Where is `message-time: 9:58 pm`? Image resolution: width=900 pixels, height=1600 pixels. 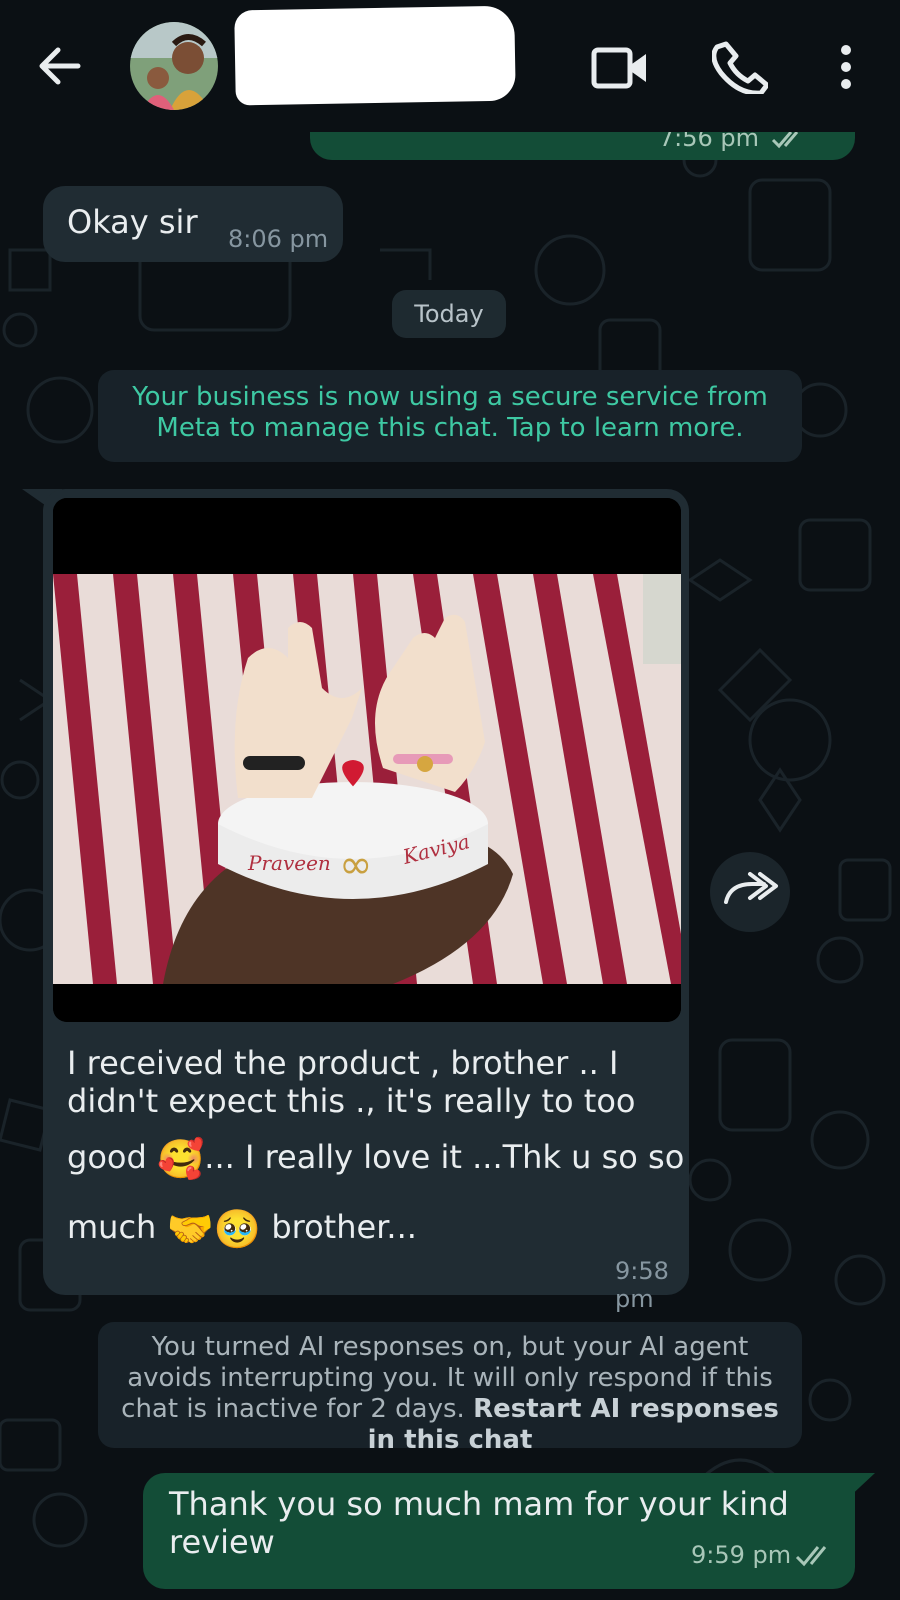 message-time: 9:58 pm is located at coordinates (642, 1285).